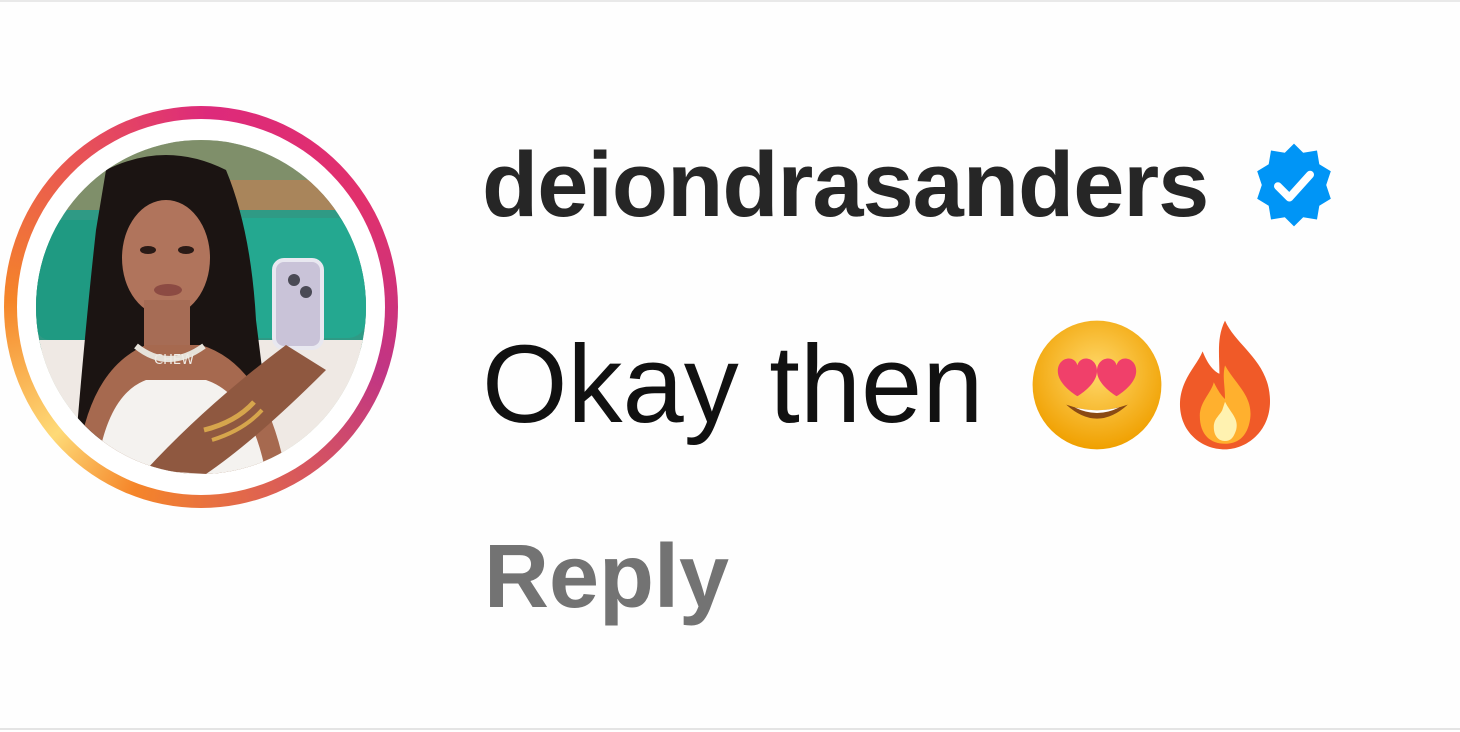  Describe the element at coordinates (606, 577) in the screenshot. I see `reply-button: Reply` at that location.